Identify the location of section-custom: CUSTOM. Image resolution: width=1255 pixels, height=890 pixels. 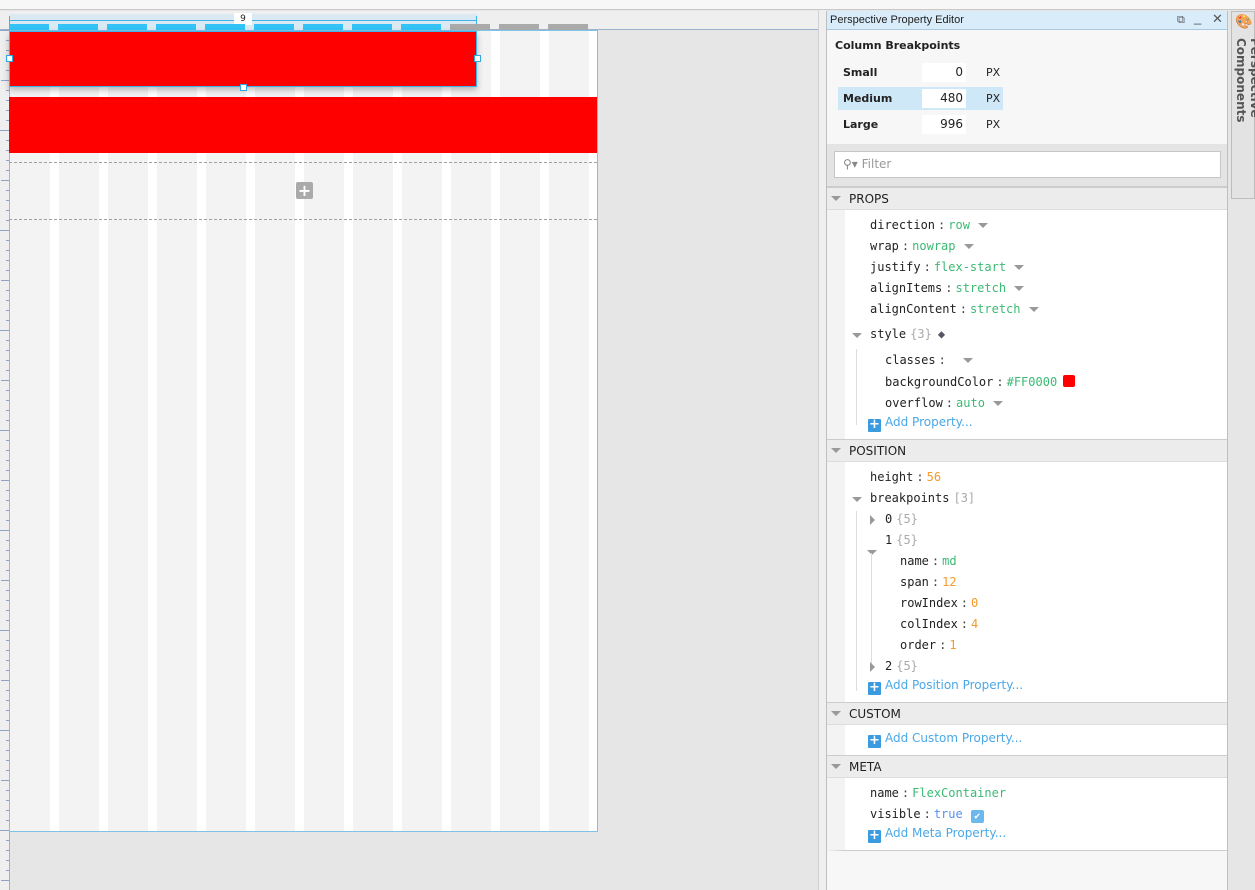
(1027, 713).